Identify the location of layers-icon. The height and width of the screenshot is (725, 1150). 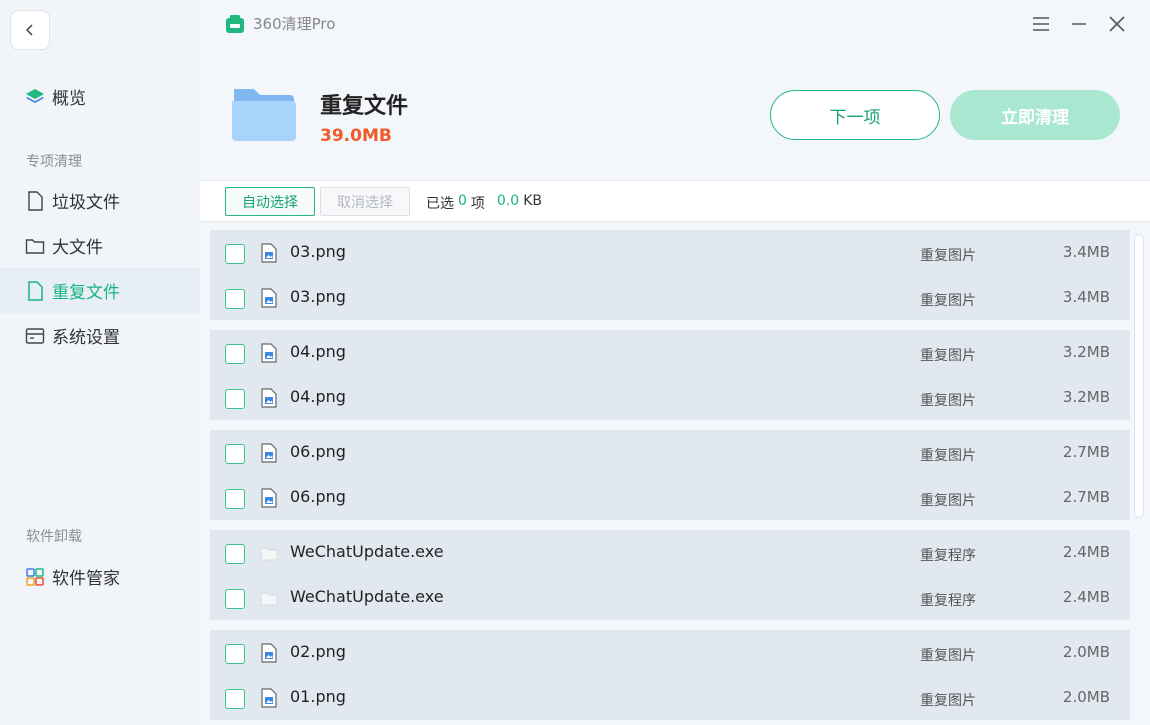
(35, 97).